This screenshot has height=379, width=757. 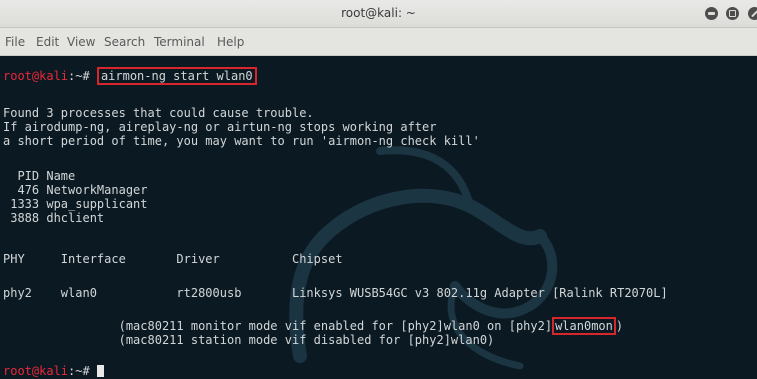 I want to click on minimize-icon, so click(x=711, y=13).